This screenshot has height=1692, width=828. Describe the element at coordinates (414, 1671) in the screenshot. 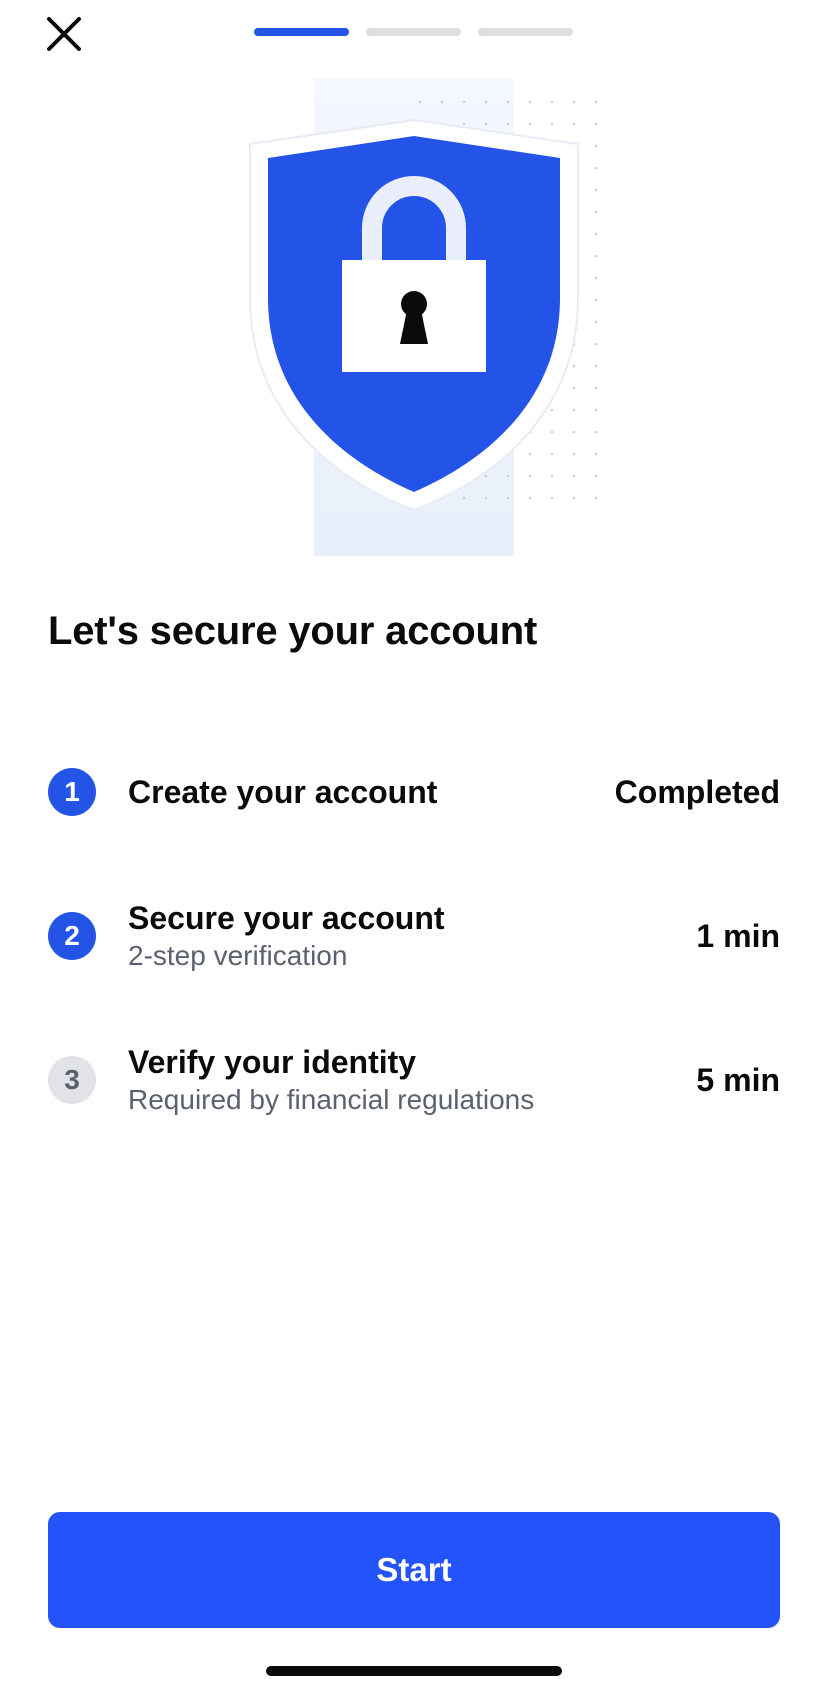

I see `home-indicator` at that location.